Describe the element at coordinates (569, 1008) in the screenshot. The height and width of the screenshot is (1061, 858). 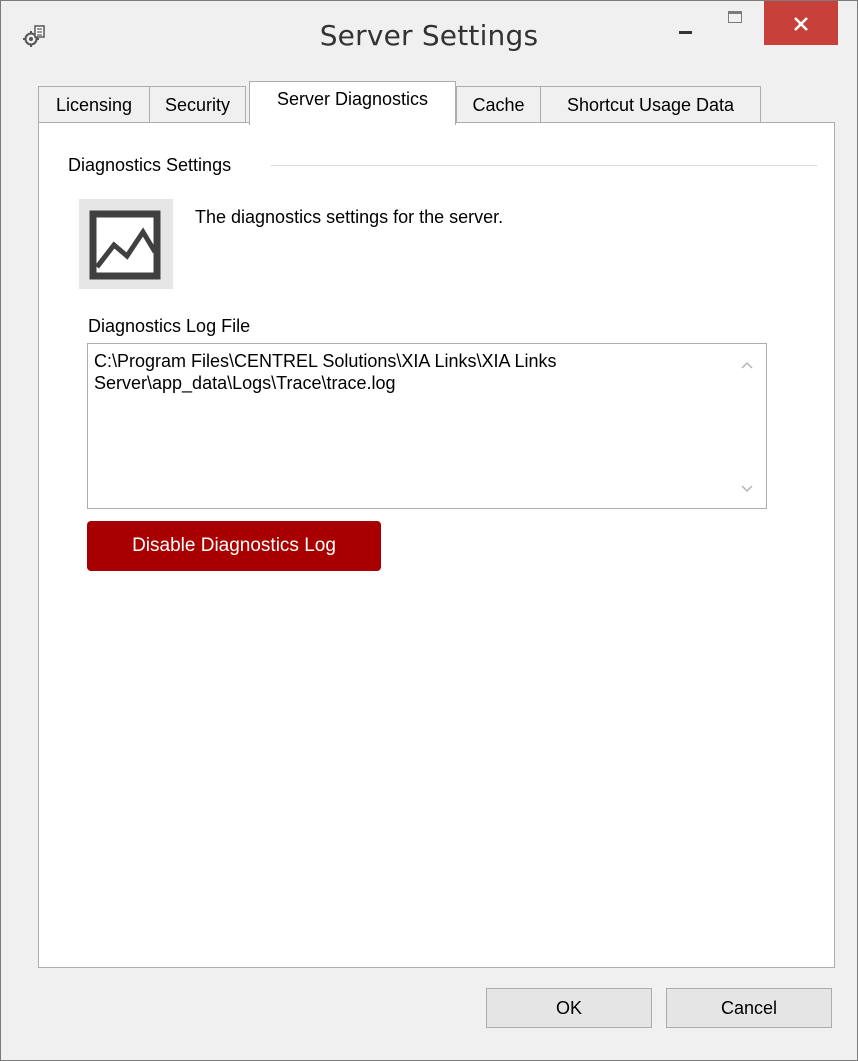
I see `ok-button: OK` at that location.